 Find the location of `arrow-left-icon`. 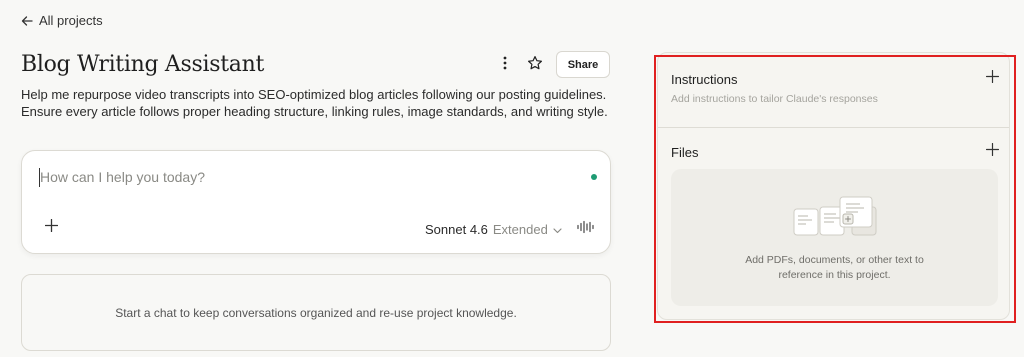

arrow-left-icon is located at coordinates (27, 21).